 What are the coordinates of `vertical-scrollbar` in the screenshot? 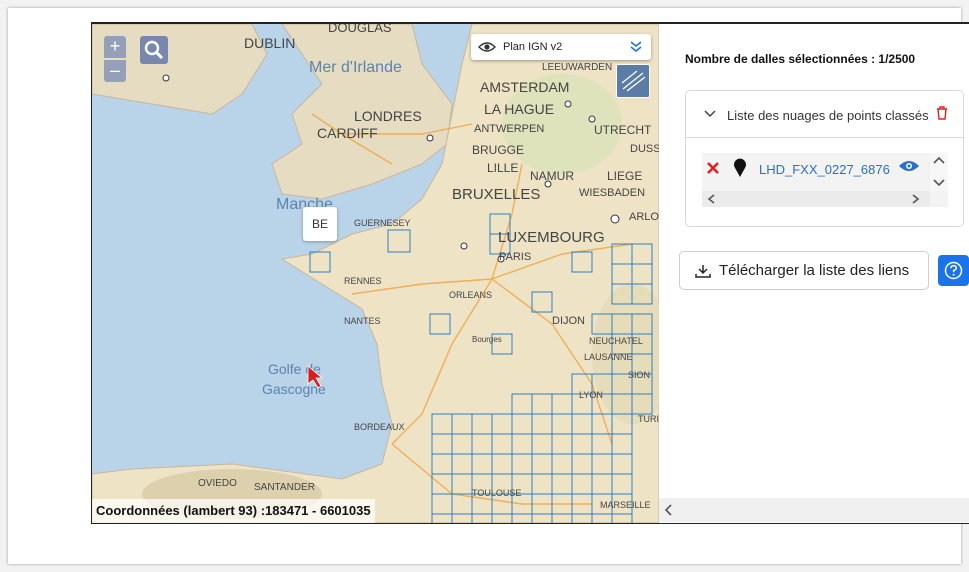 It's located at (939, 172).